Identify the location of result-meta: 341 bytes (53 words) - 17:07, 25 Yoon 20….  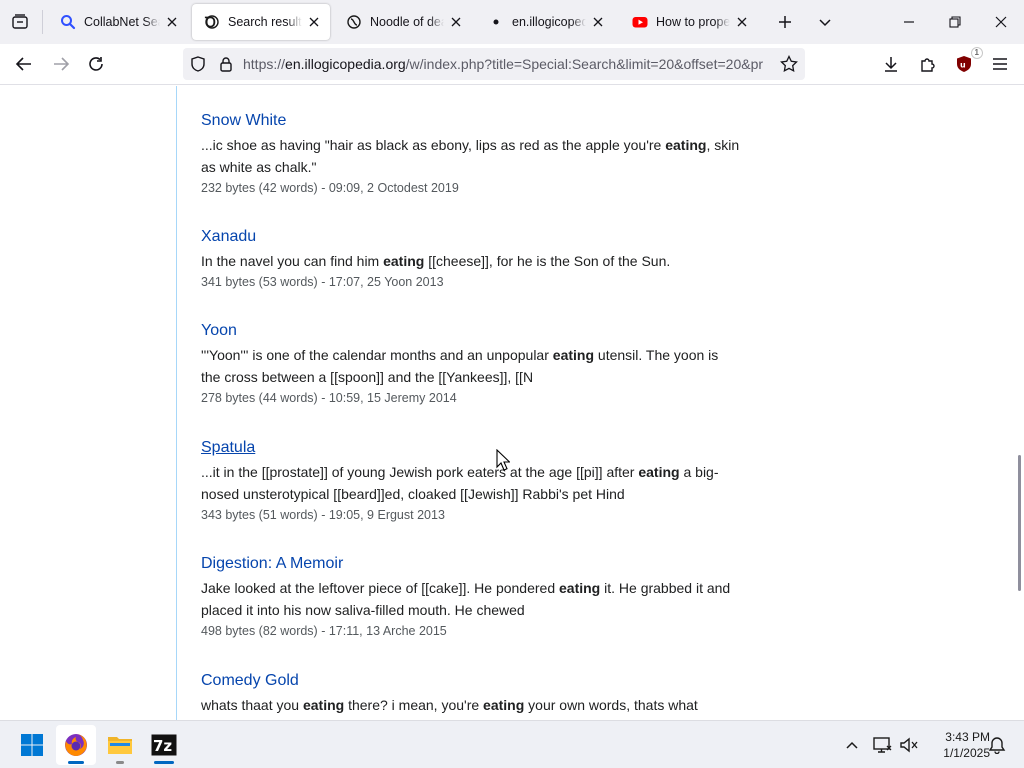
(322, 282).